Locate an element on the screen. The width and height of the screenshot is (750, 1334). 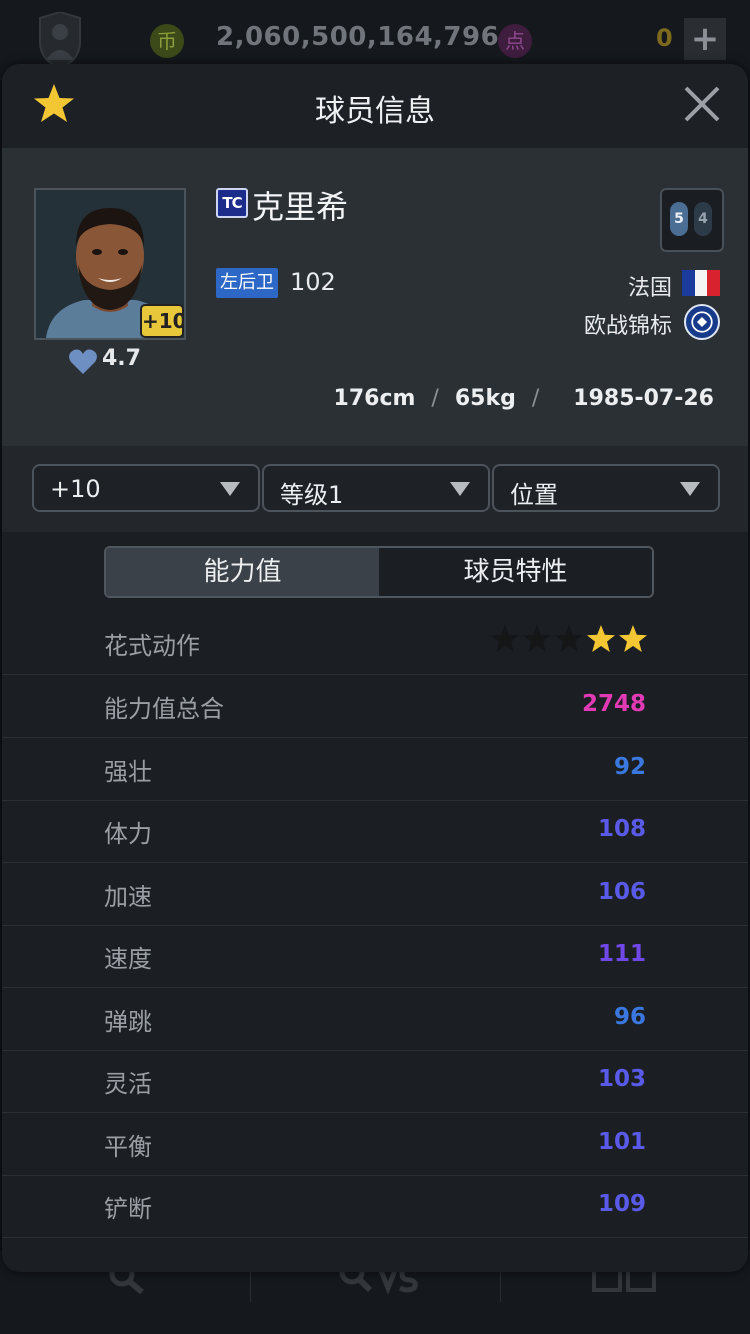
stats-tabs: 能力值 球员特性 is located at coordinates (379, 572).